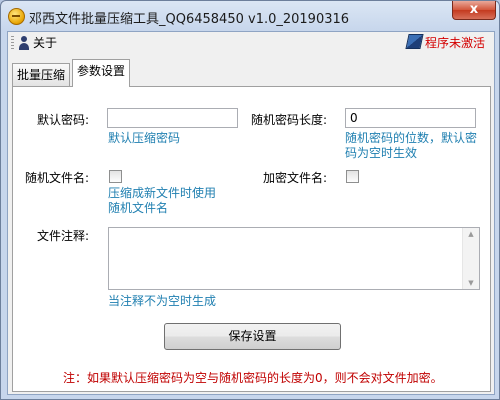 The height and width of the screenshot is (400, 500). I want to click on random-filename-hint: 压缩成新文件时使用 随机文件名, so click(162, 201).